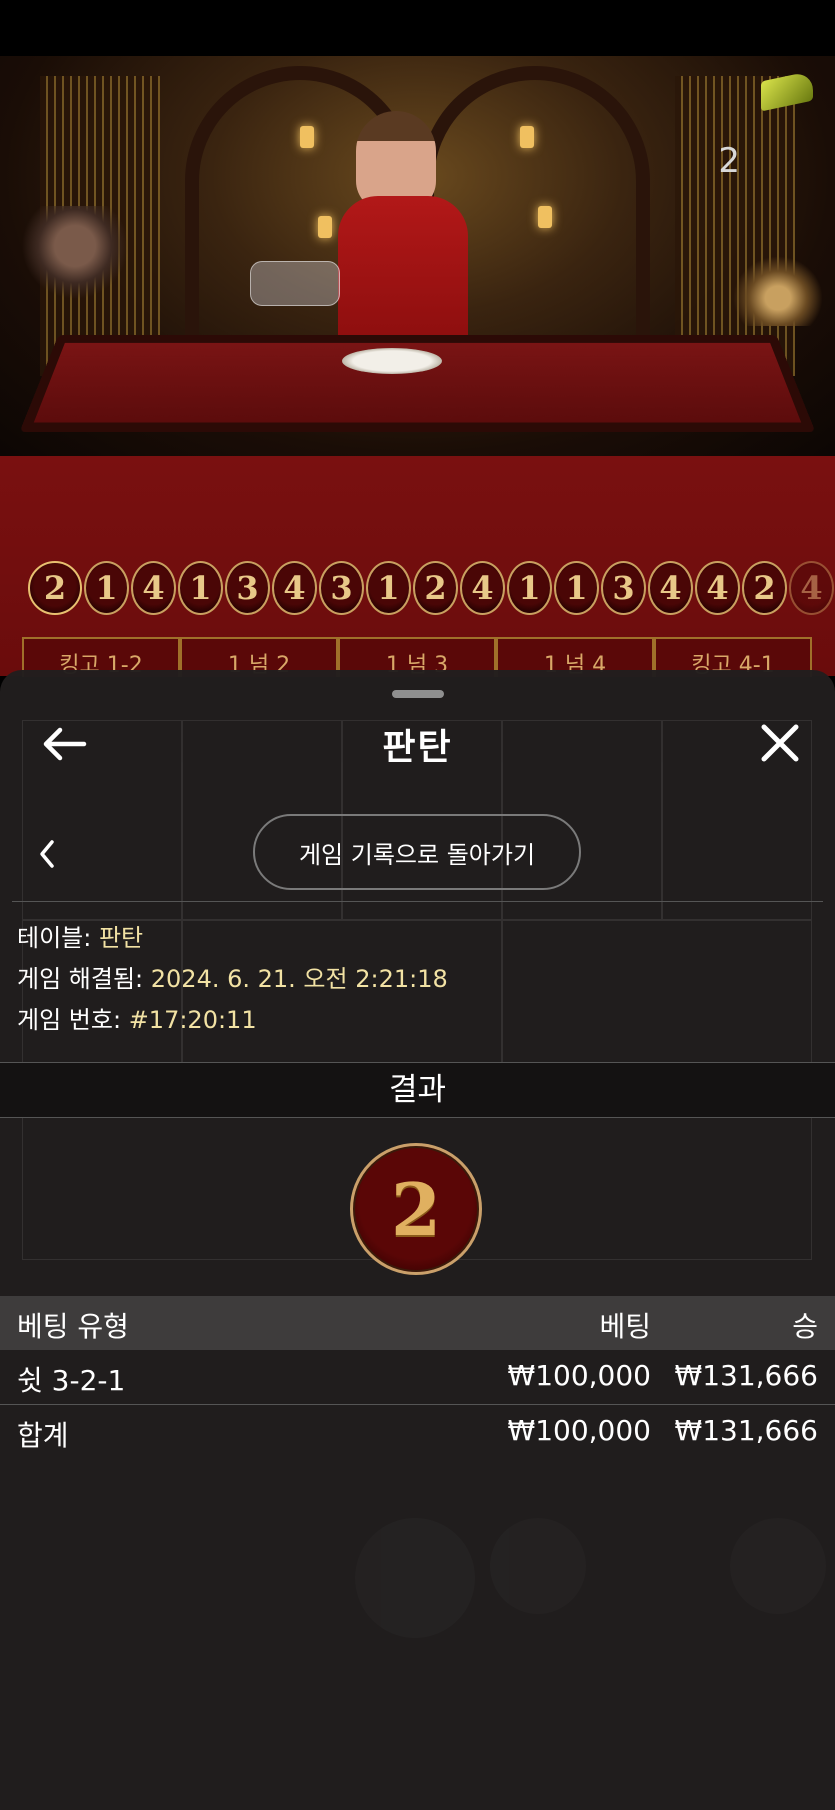  I want to click on status-bar, so click(417, 28).